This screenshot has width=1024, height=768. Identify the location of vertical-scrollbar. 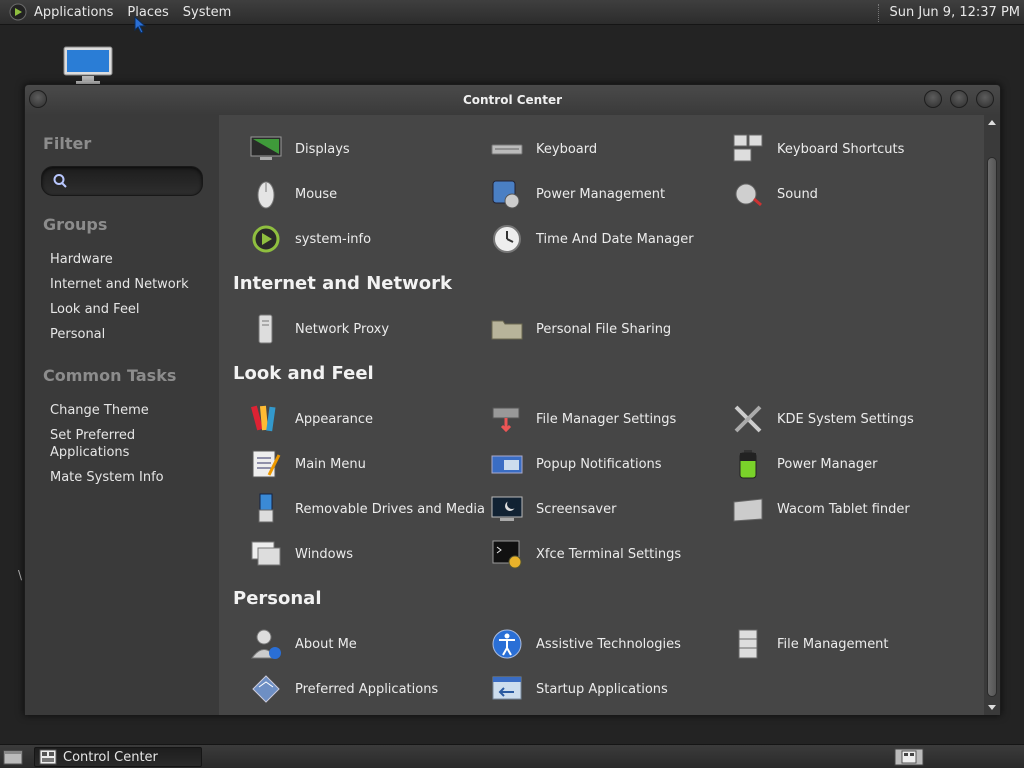
(992, 415).